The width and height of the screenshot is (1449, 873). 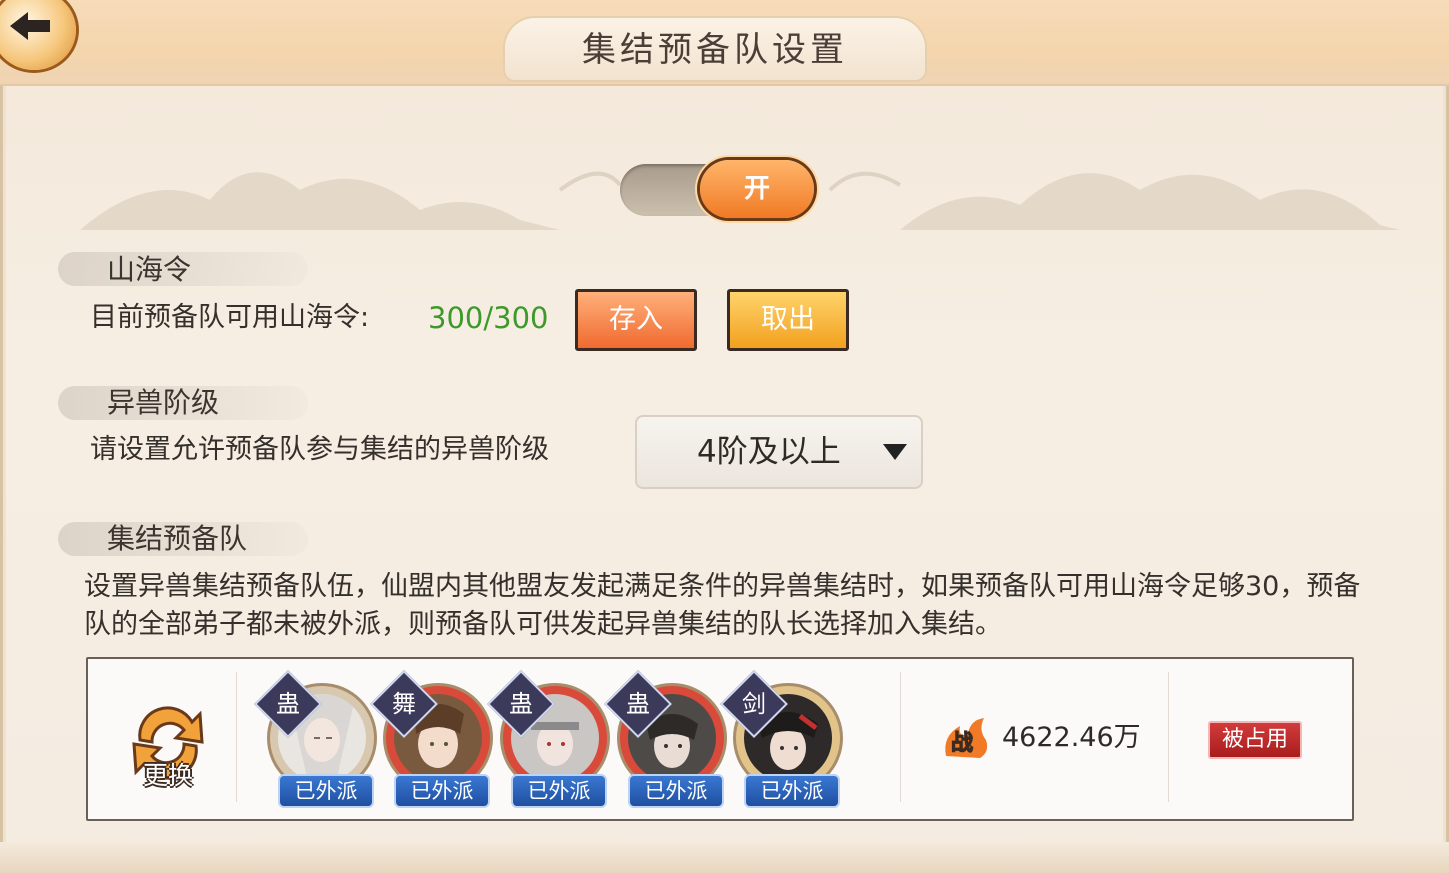 I want to click on beast-level-label: 请设置允许预备队参与集结的异兽阶级, so click(x=319, y=449).